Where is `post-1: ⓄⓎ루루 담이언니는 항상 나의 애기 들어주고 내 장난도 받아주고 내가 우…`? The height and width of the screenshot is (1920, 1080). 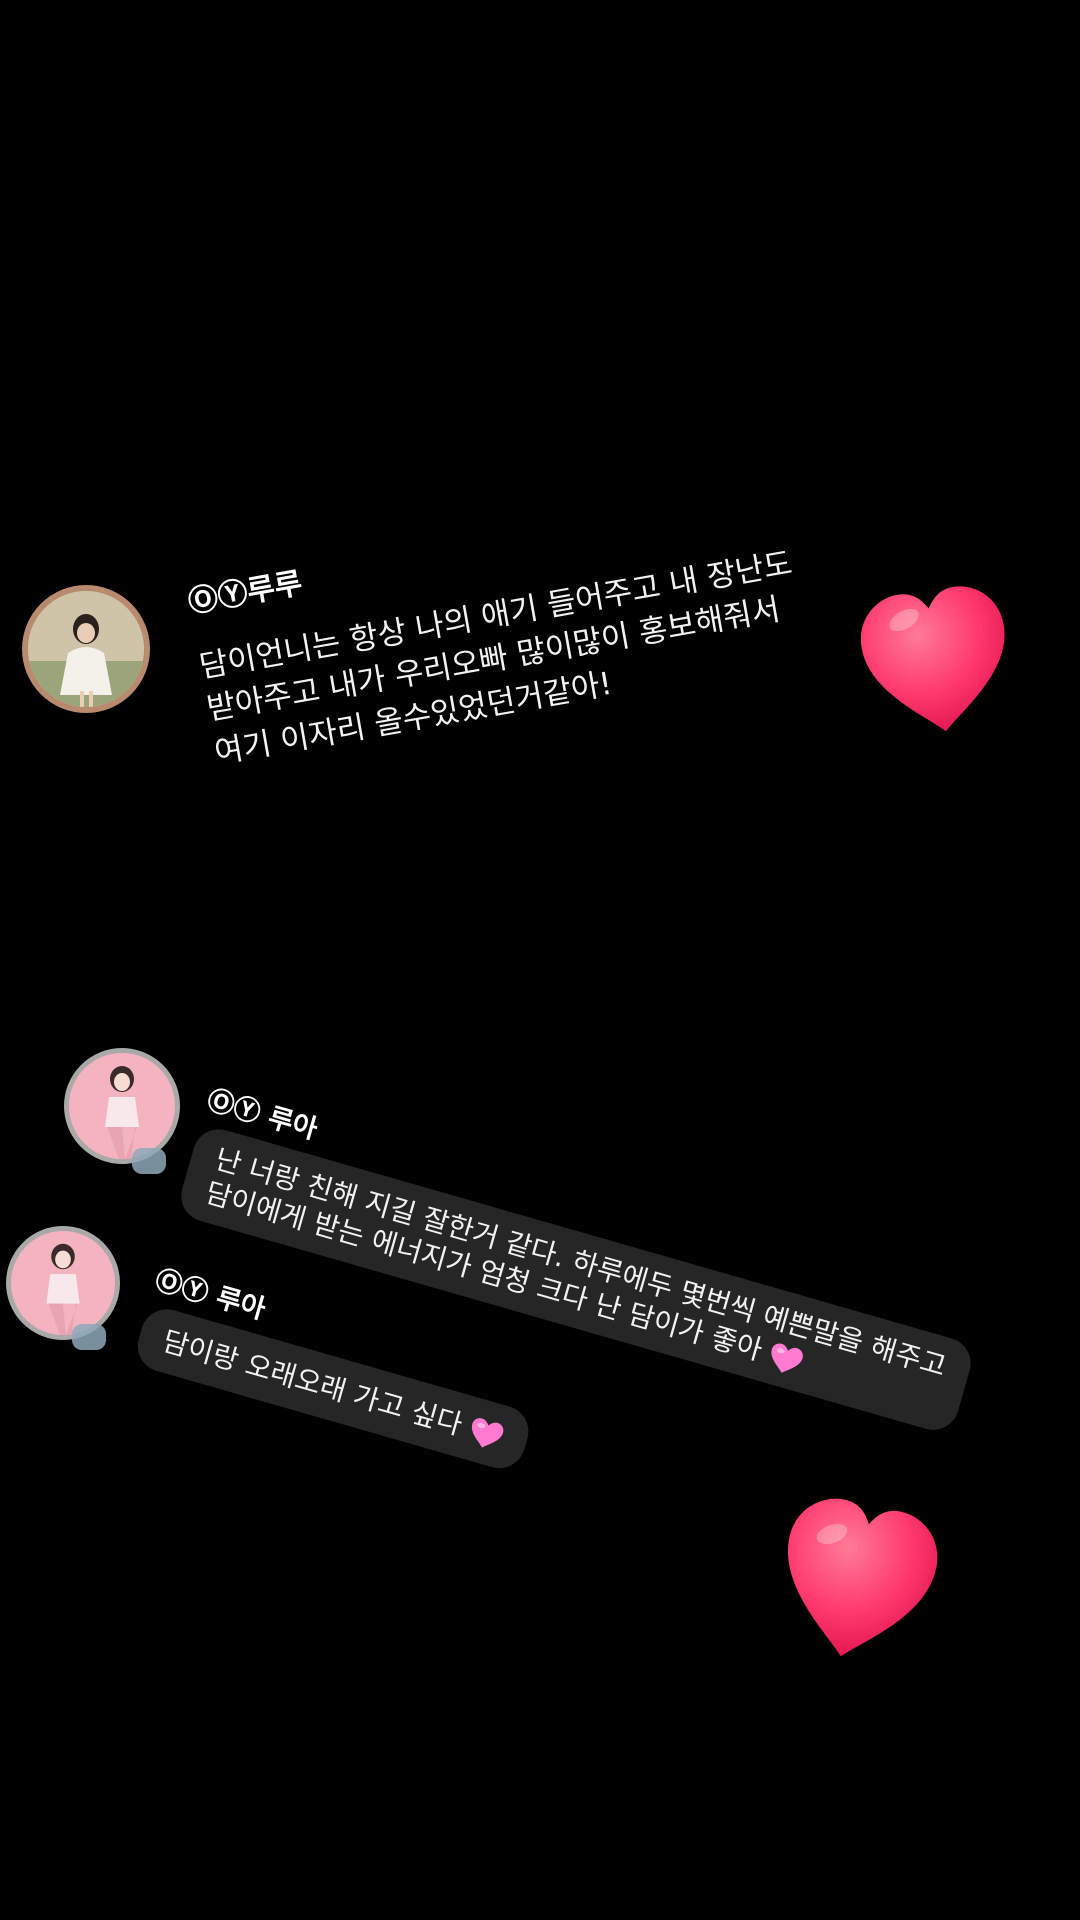 post-1: ⓄⓎ루루 담이언니는 항상 나의 애기 들어주고 내 장난도 받아주고 내가 우… is located at coordinates (497, 624).